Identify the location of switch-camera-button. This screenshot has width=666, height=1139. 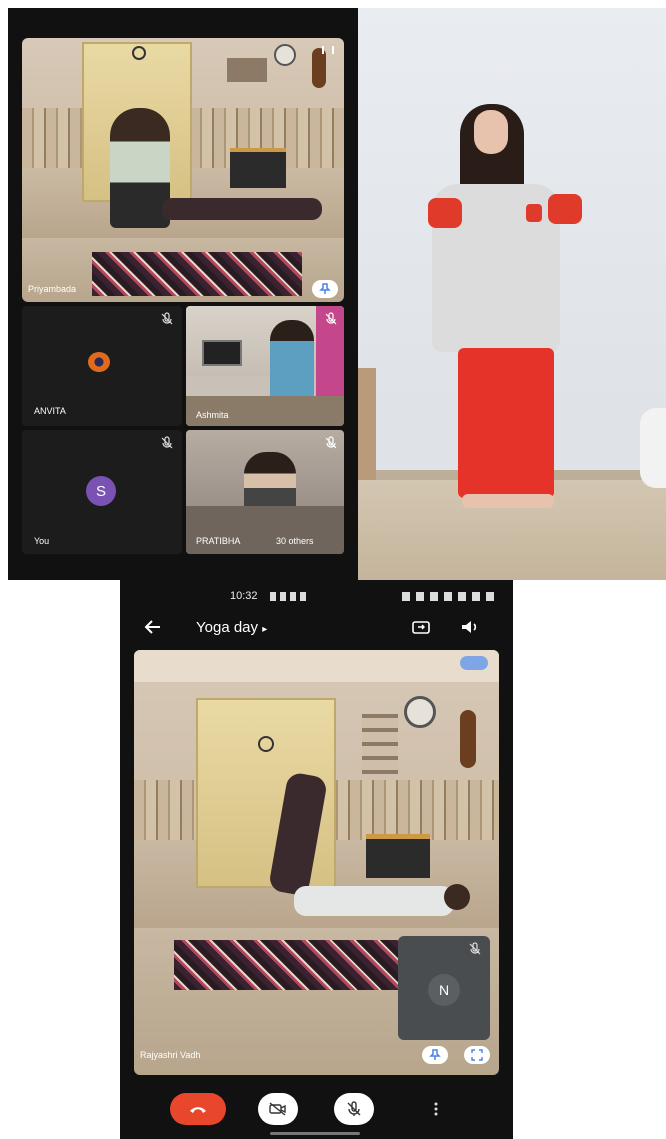
(421, 627).